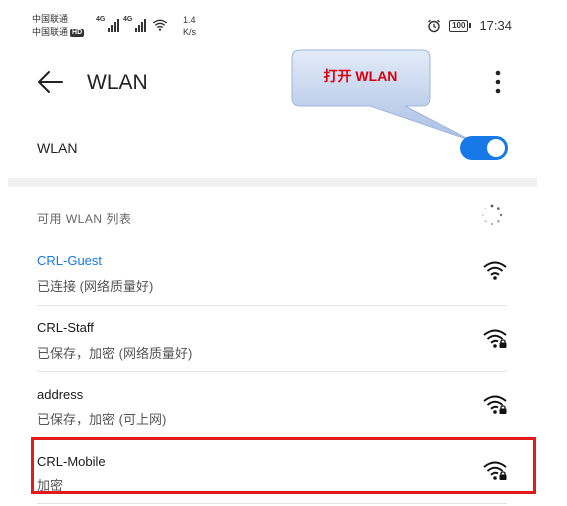 This screenshot has height=506, width=567. What do you see at coordinates (492, 214) in the screenshot?
I see `loading-spinner-icon` at bounding box center [492, 214].